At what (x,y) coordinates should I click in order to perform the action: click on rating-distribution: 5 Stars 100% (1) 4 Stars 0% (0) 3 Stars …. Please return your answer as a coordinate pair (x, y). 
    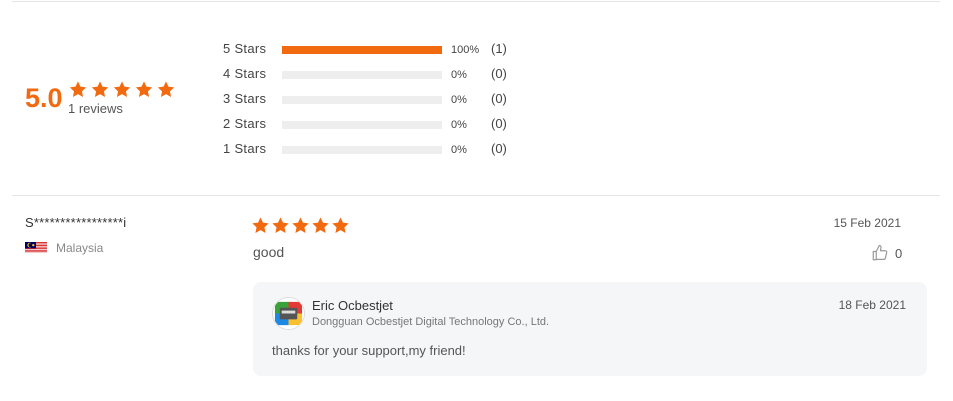
    Looking at the image, I should click on (373, 102).